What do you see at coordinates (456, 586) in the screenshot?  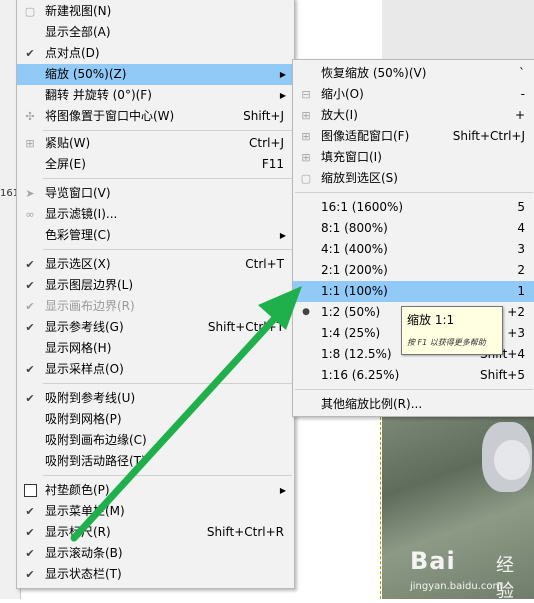 I see `watermark-url: jingyan.baidu.com` at bounding box center [456, 586].